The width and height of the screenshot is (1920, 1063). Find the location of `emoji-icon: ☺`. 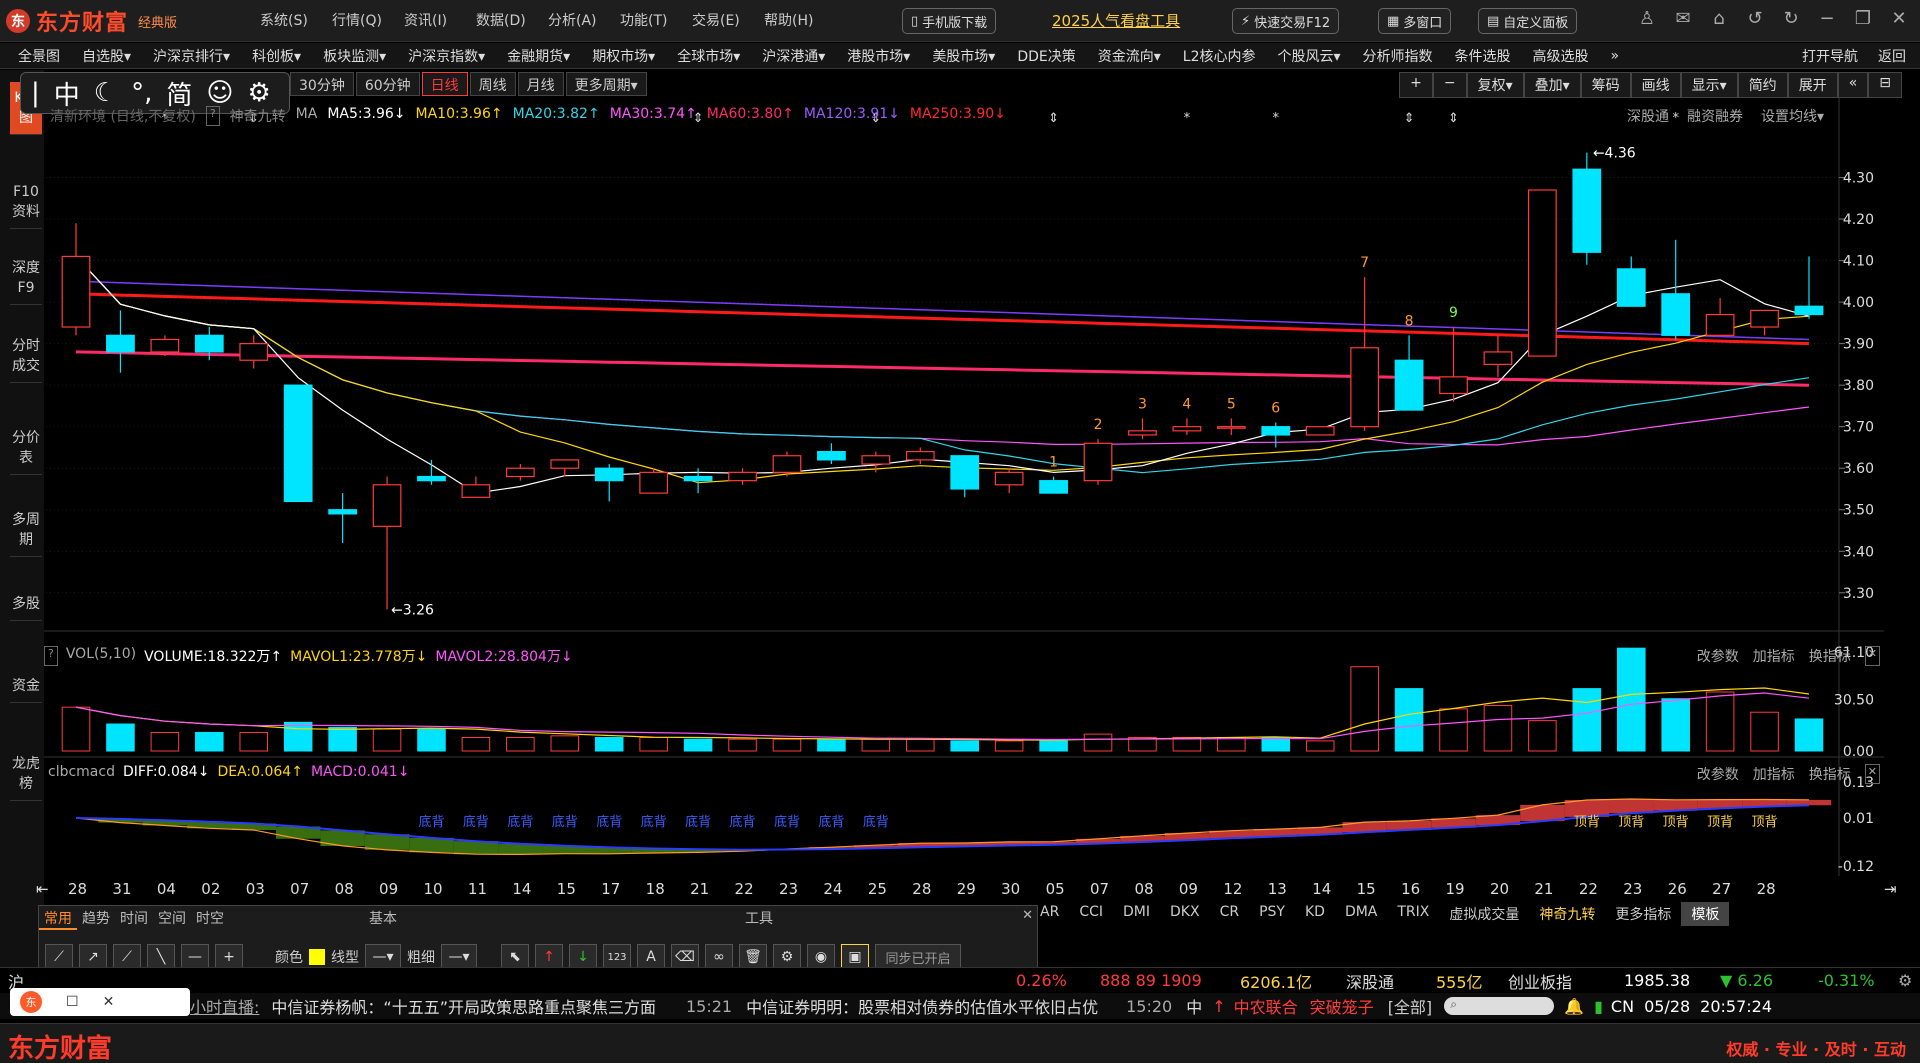

emoji-icon: ☺ is located at coordinates (219, 93).